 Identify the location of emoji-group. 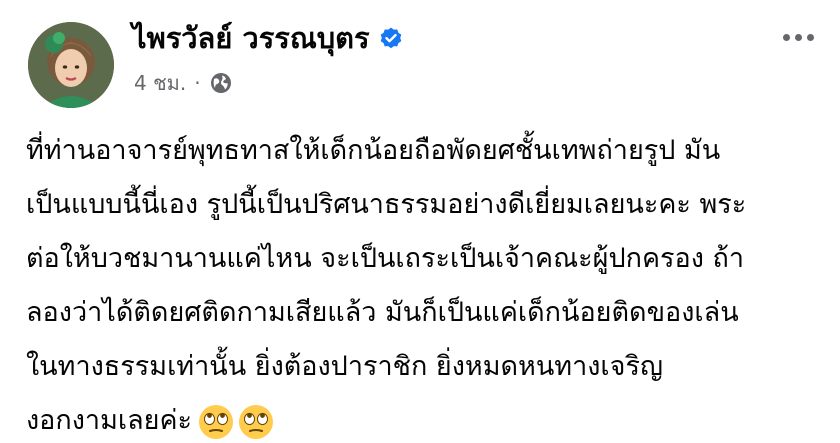
(236, 422).